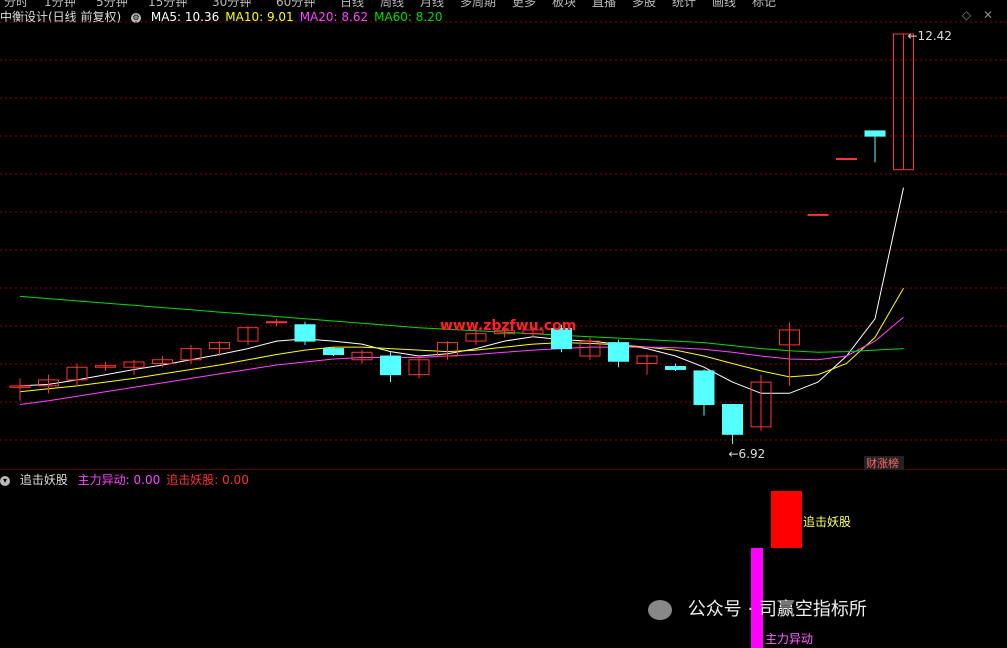  Describe the element at coordinates (524, 4) in the screenshot. I see `menu-item-10: 更多` at that location.